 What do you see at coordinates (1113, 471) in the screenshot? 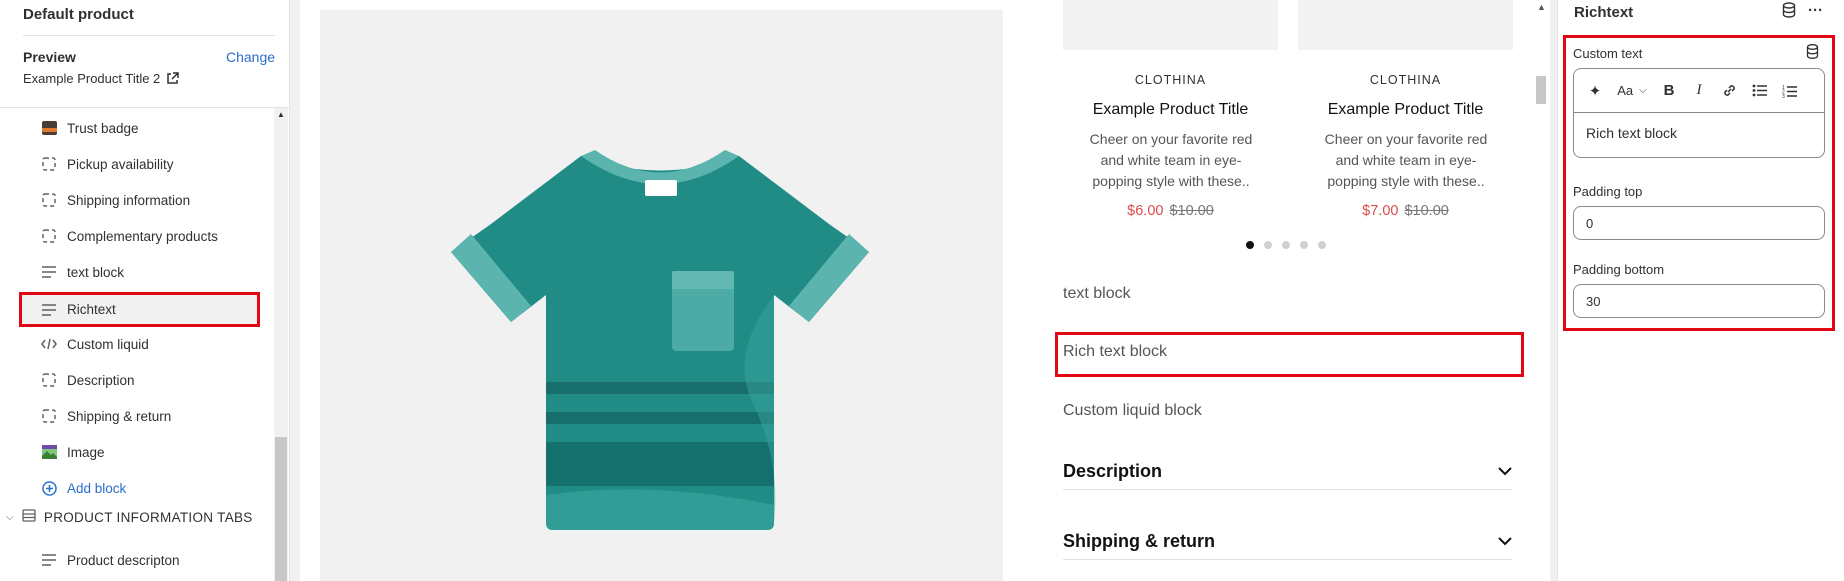
I see `accordion-title: Description` at bounding box center [1113, 471].